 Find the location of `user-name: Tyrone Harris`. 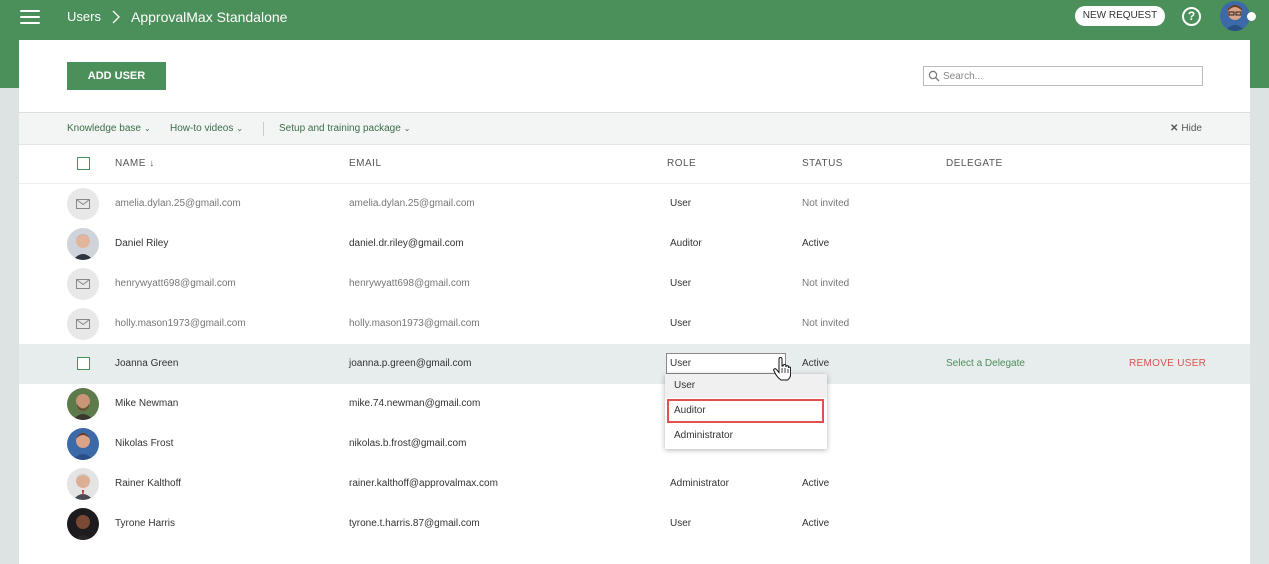

user-name: Tyrone Harris is located at coordinates (145, 523).